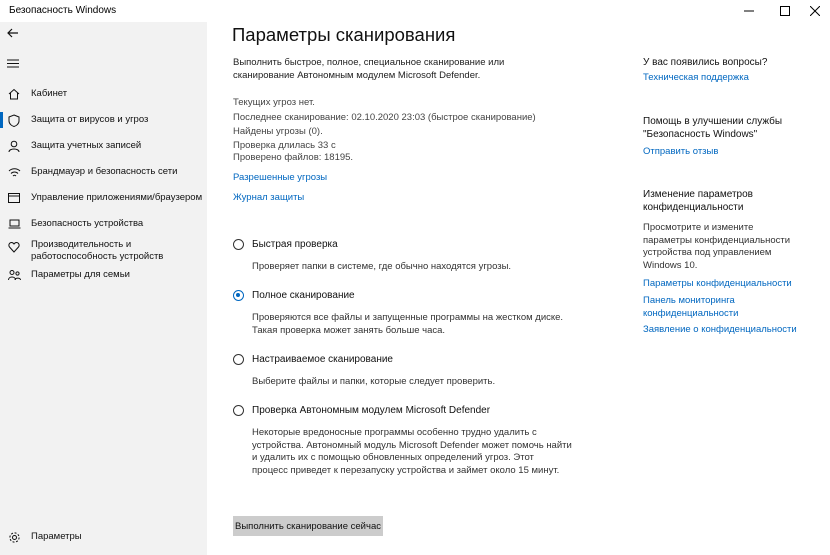 Image resolution: width=830 pixels, height=555 pixels. Describe the element at coordinates (238, 295) in the screenshot. I see `full-scan-radio` at that location.